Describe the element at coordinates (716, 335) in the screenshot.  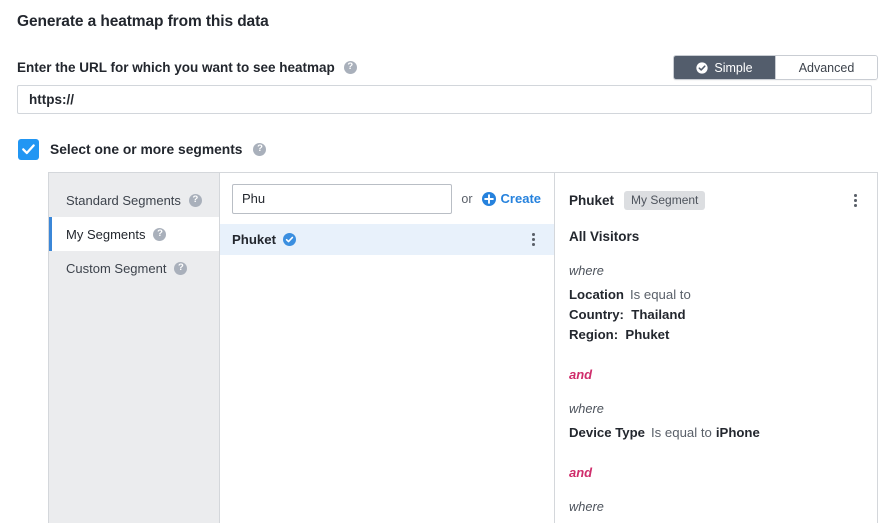
I see `rule-line: Region: Phuket` at that location.